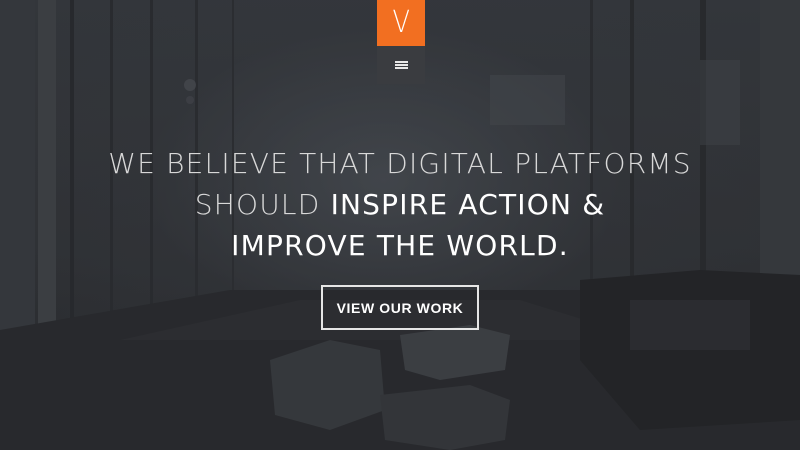 The image size is (800, 450). What do you see at coordinates (262, 204) in the screenshot?
I see `headline-line-2-prefix: SHOULD` at bounding box center [262, 204].